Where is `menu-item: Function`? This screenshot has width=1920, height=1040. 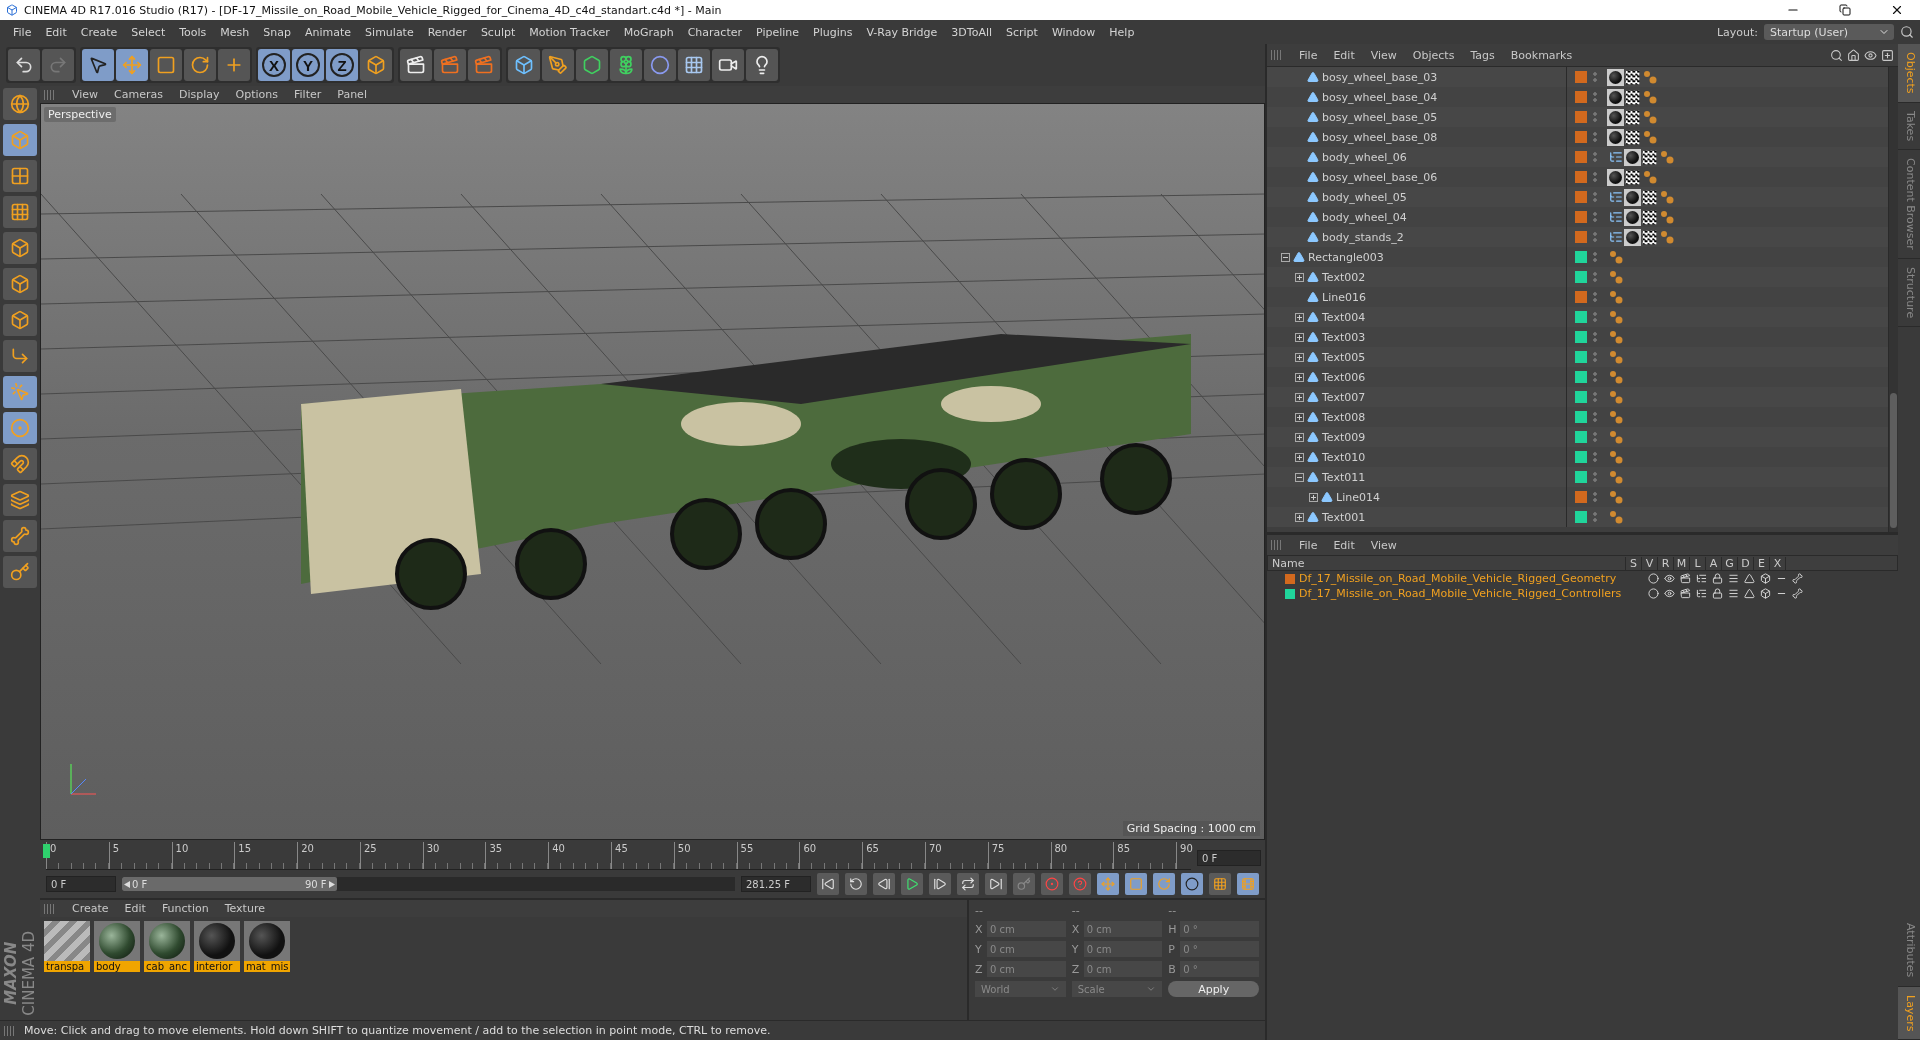
menu-item: Function is located at coordinates (185, 908).